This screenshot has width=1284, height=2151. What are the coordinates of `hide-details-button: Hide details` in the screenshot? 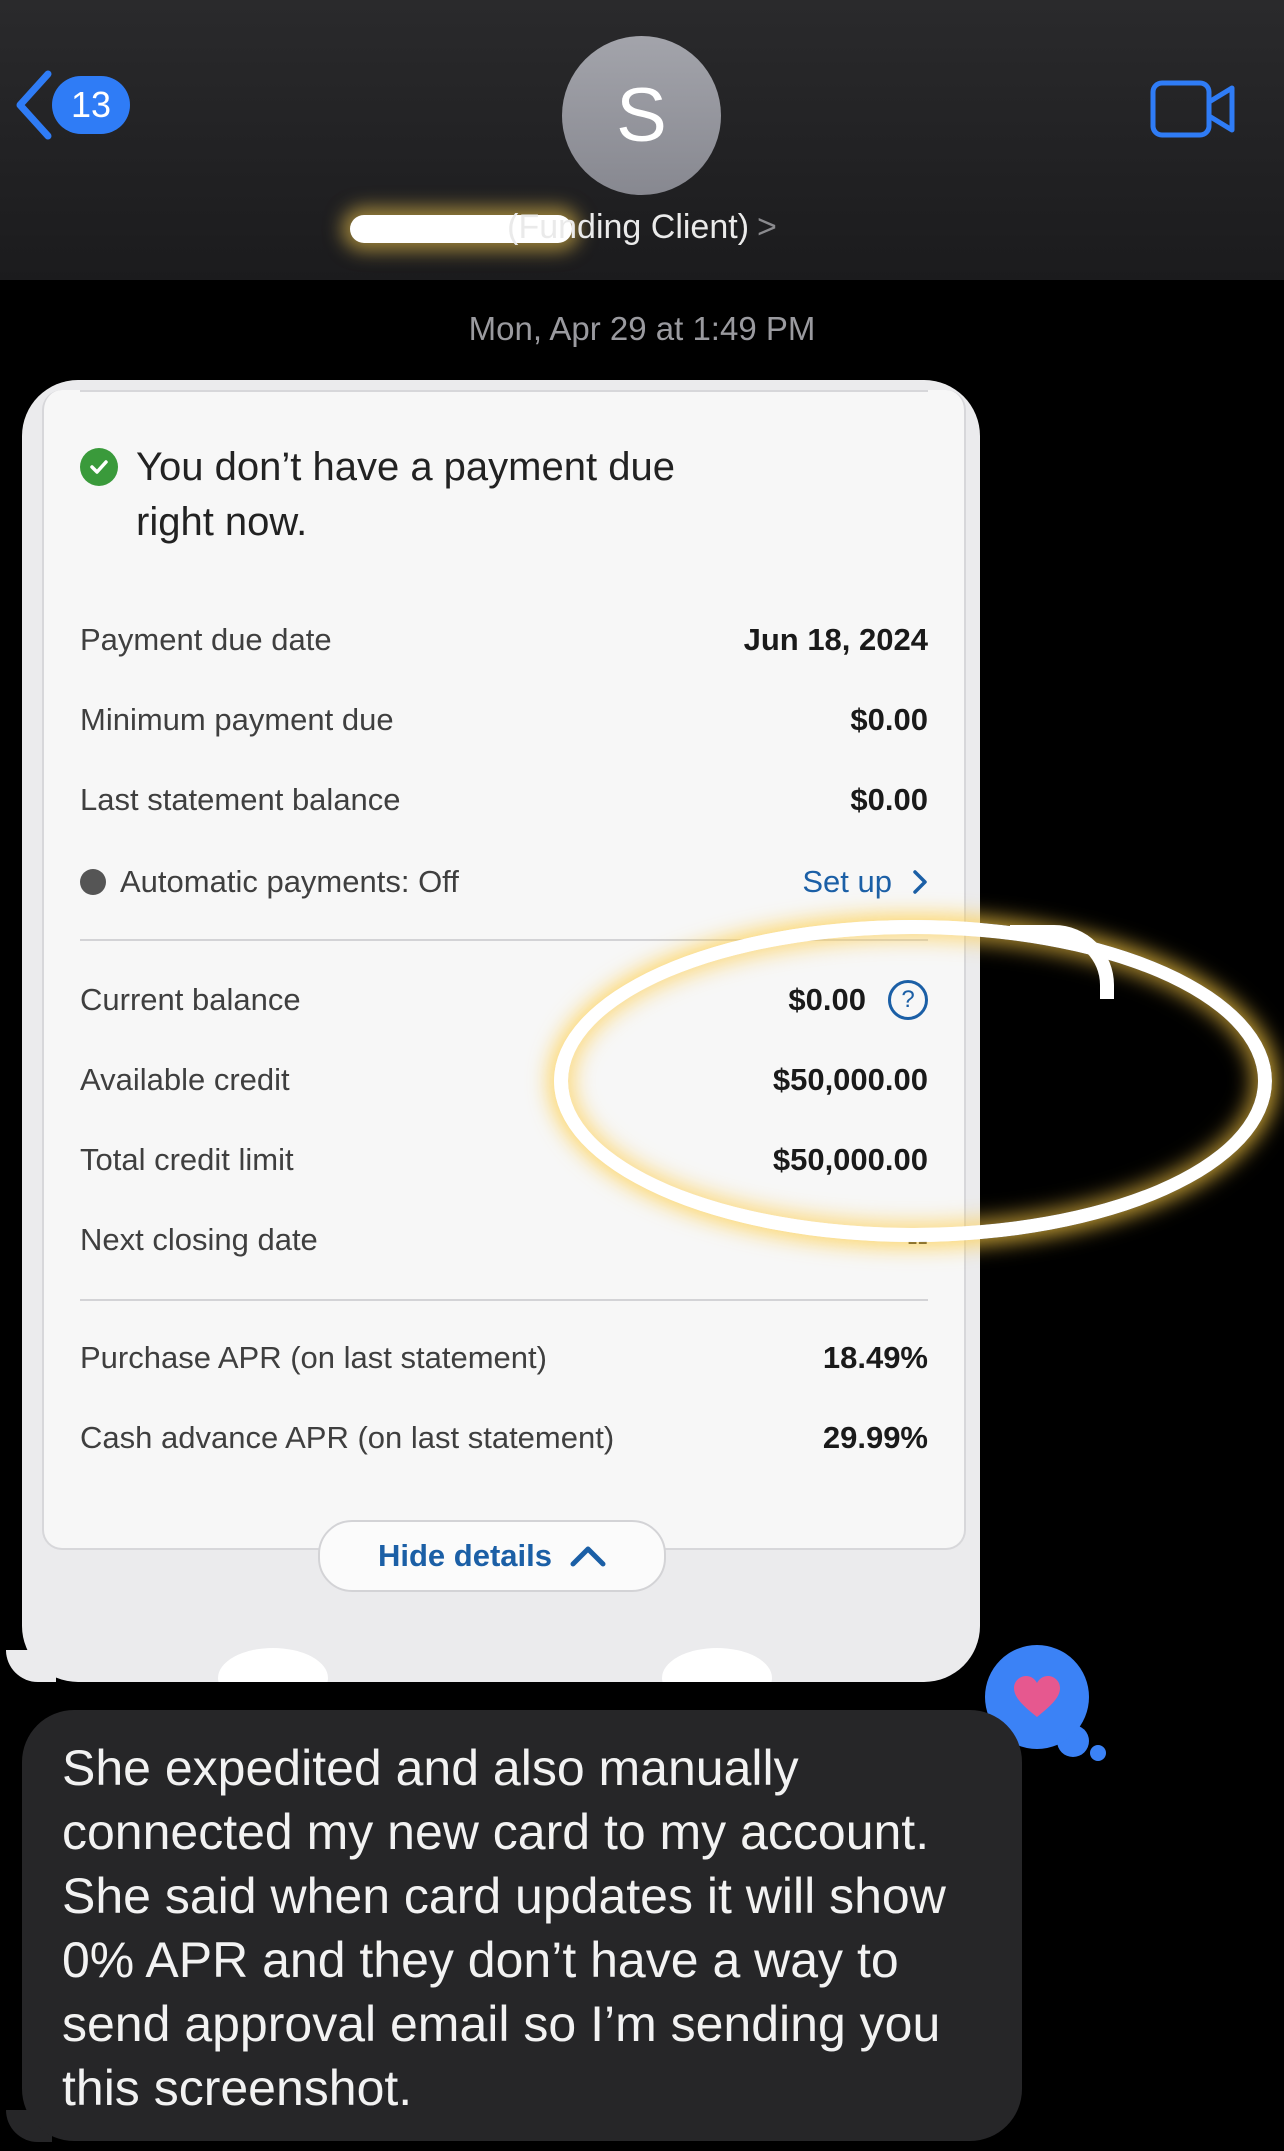 It's located at (492, 1556).